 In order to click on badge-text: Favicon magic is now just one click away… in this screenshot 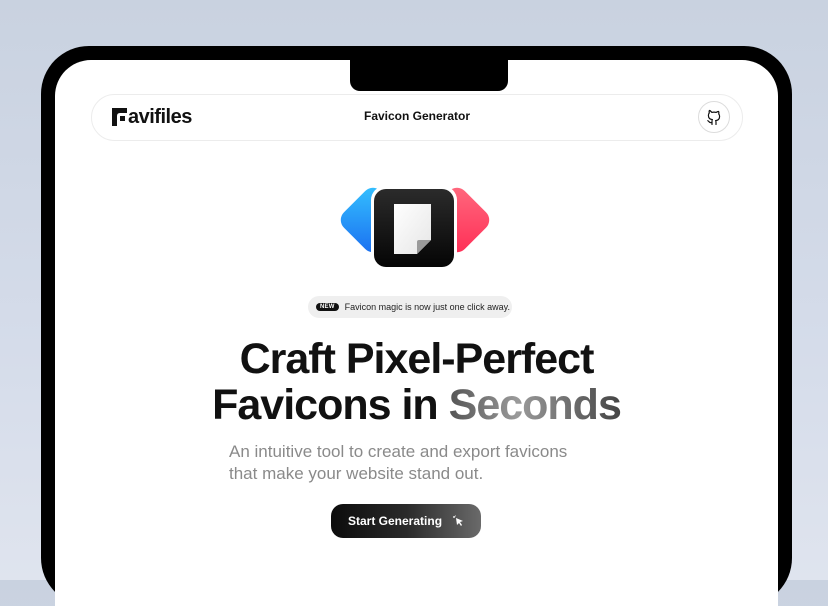, I will do `click(427, 307)`.